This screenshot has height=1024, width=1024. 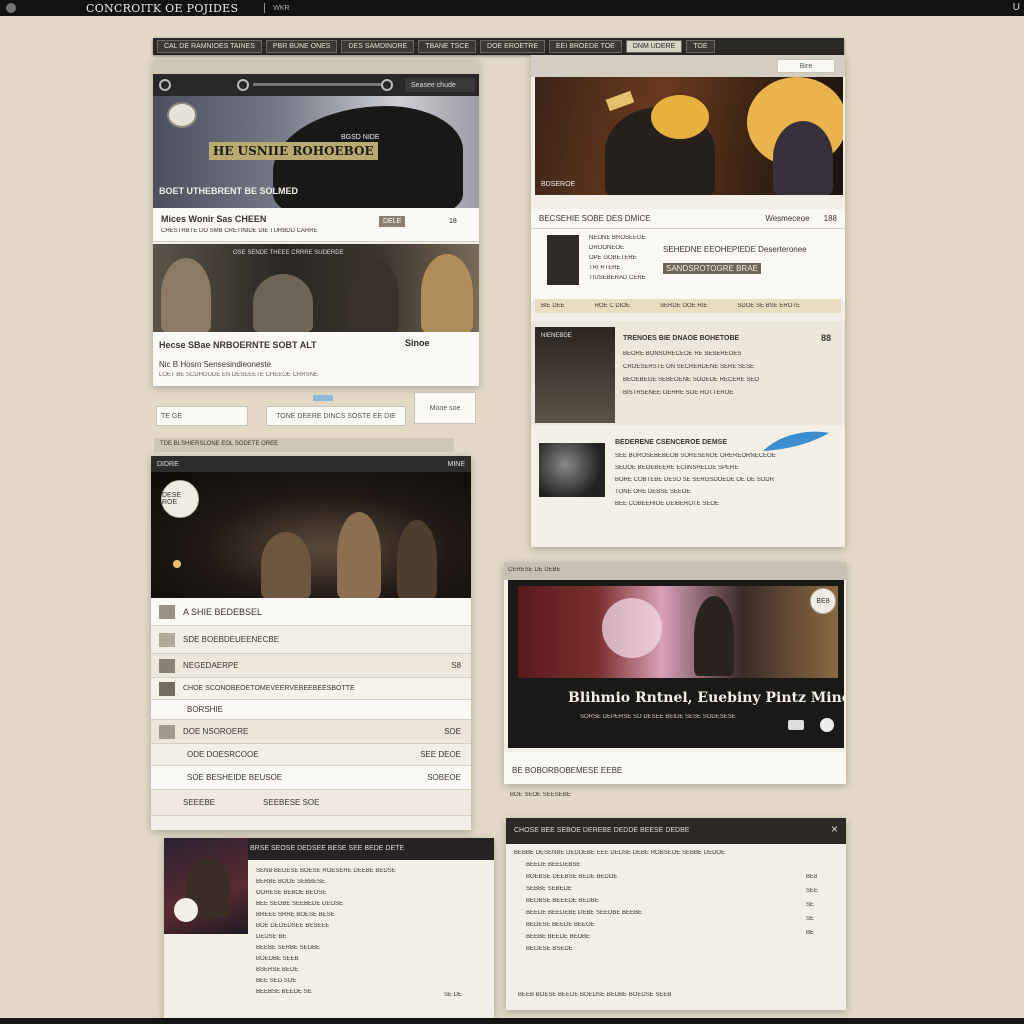 I want to click on video-title: Blihmio Rntnel, Euebiny Pintz Mine, so click(x=706, y=698).